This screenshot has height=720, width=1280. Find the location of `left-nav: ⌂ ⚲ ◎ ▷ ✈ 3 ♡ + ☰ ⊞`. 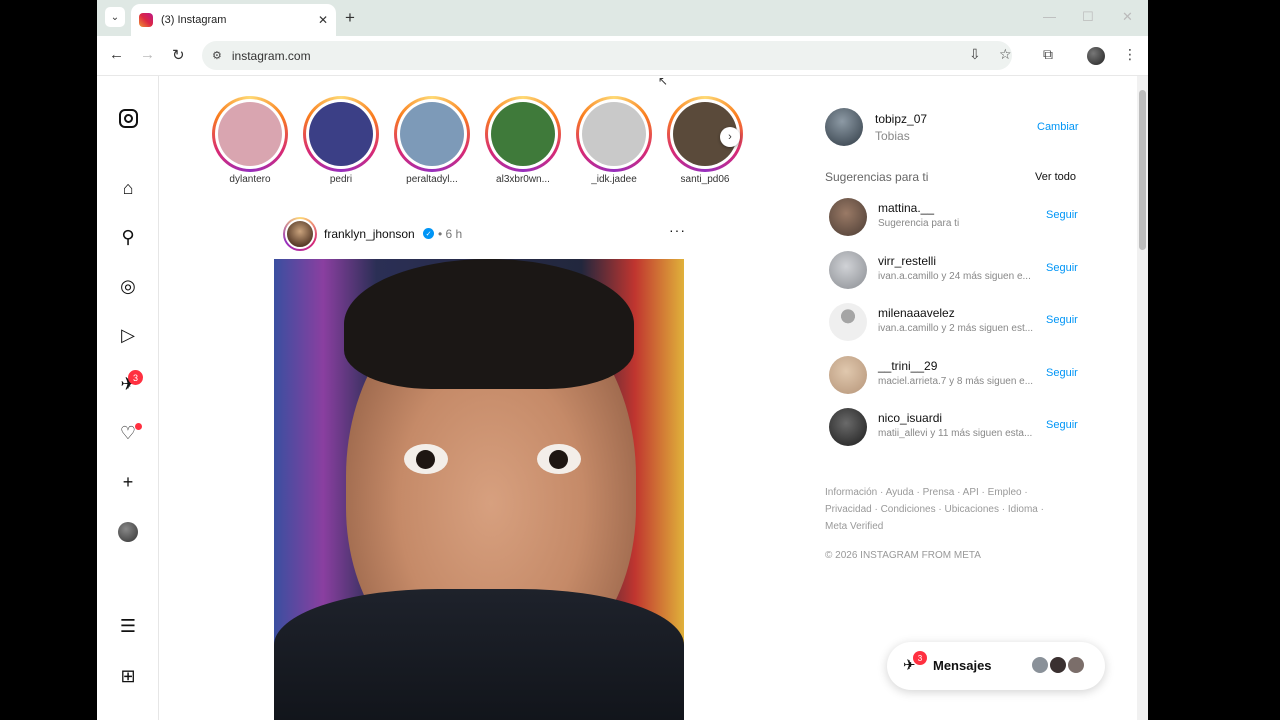

left-nav: ⌂ ⚲ ◎ ▷ ✈ 3 ♡ + ☰ ⊞ is located at coordinates (128, 398).